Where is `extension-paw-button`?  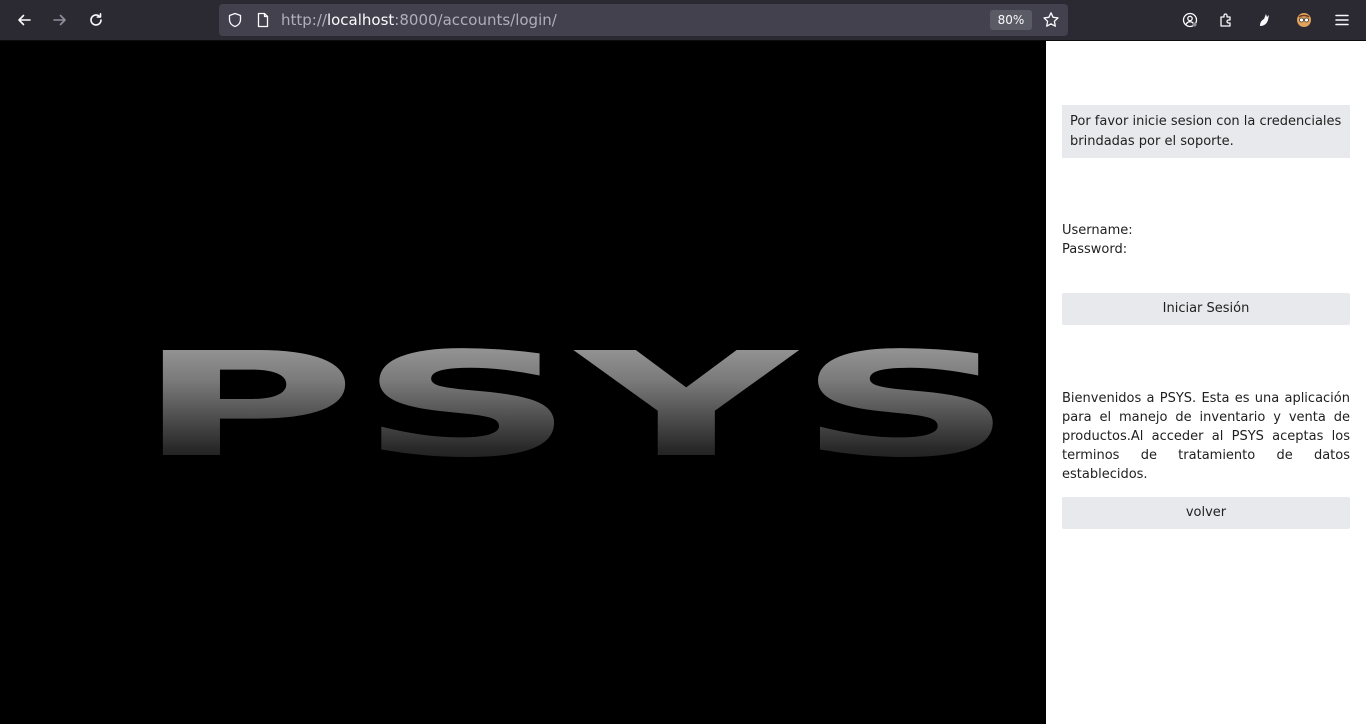
extension-paw-button is located at coordinates (1264, 20).